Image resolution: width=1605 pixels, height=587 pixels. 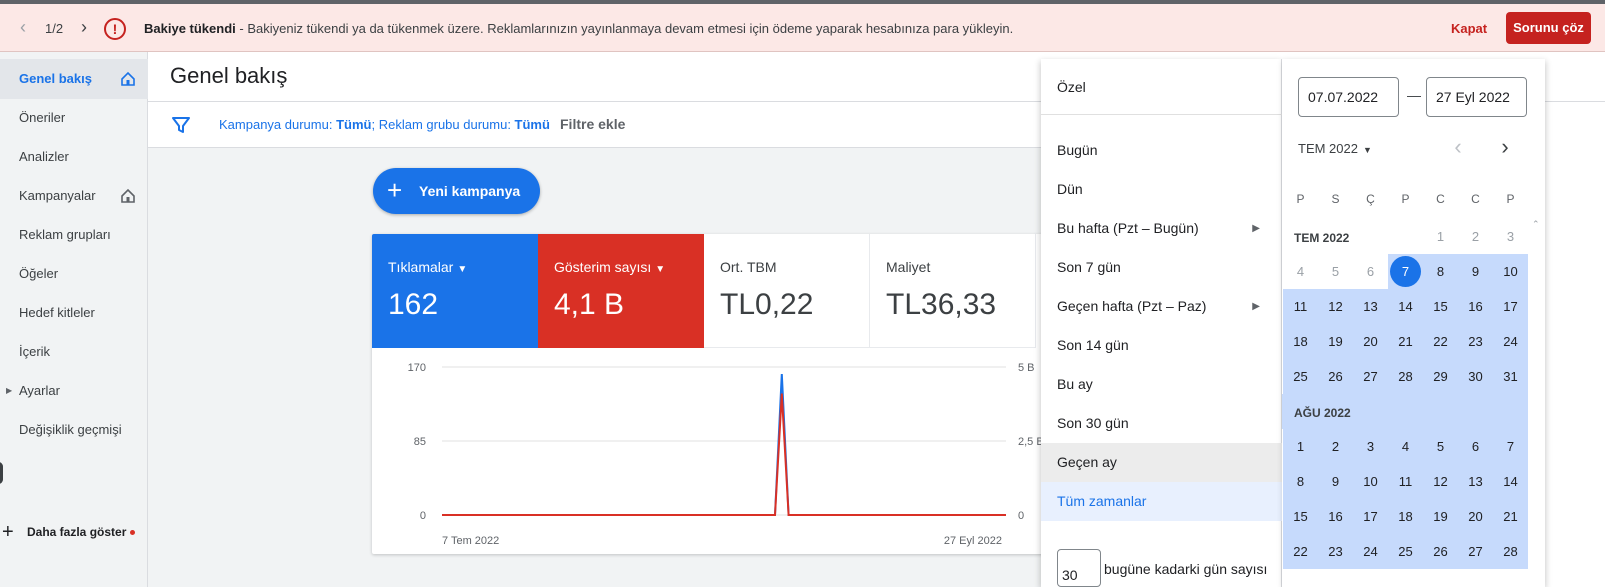 I want to click on filter-icon, so click(x=181, y=125).